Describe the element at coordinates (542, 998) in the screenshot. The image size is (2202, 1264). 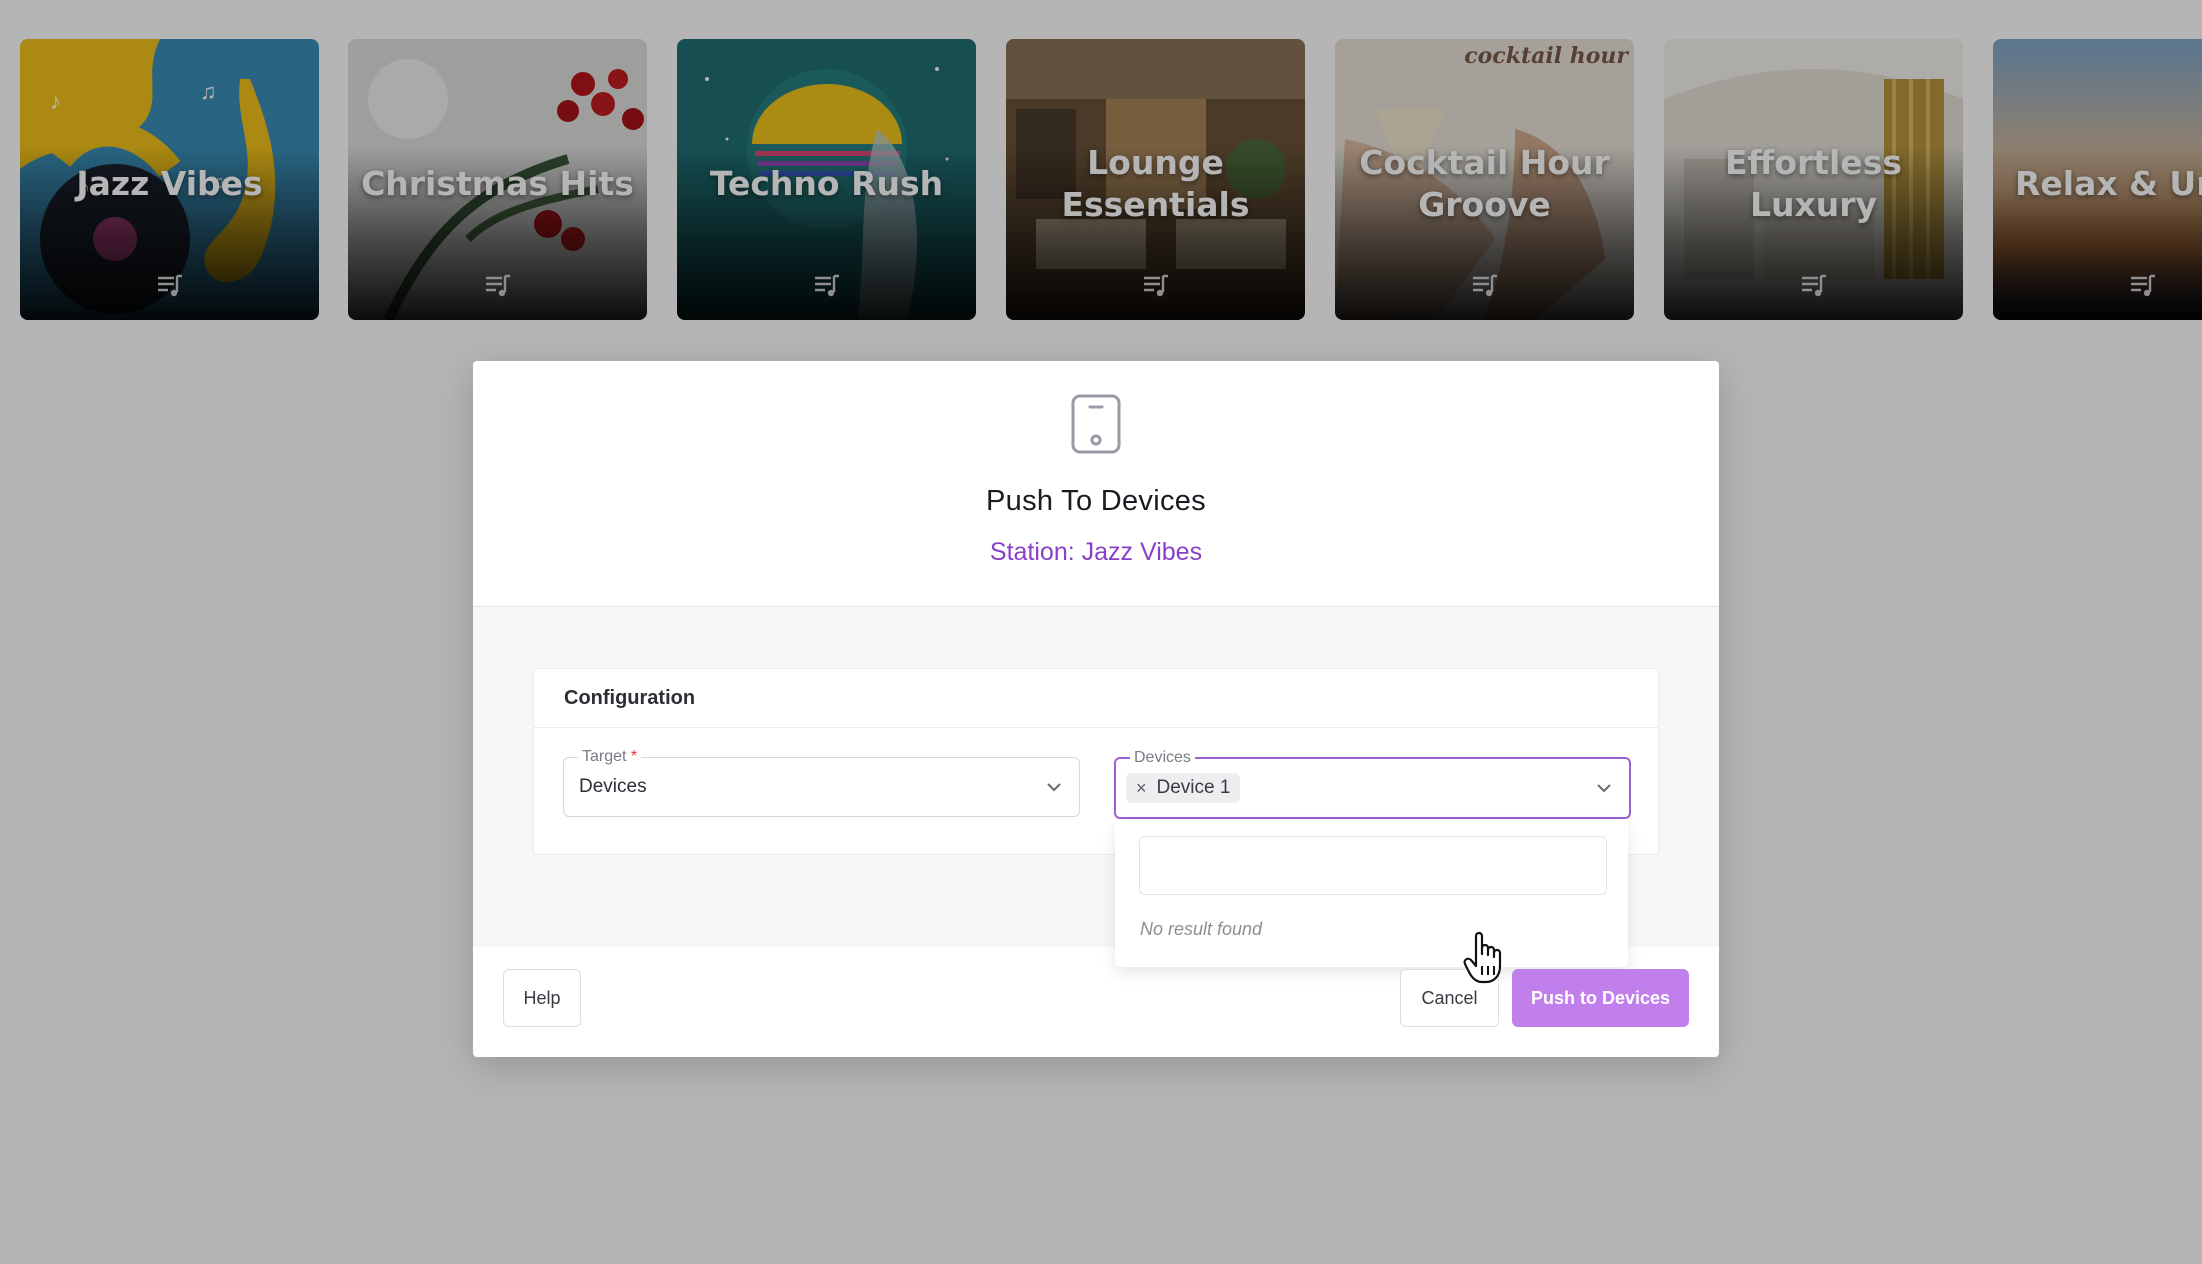
I see `help-button: Help` at that location.